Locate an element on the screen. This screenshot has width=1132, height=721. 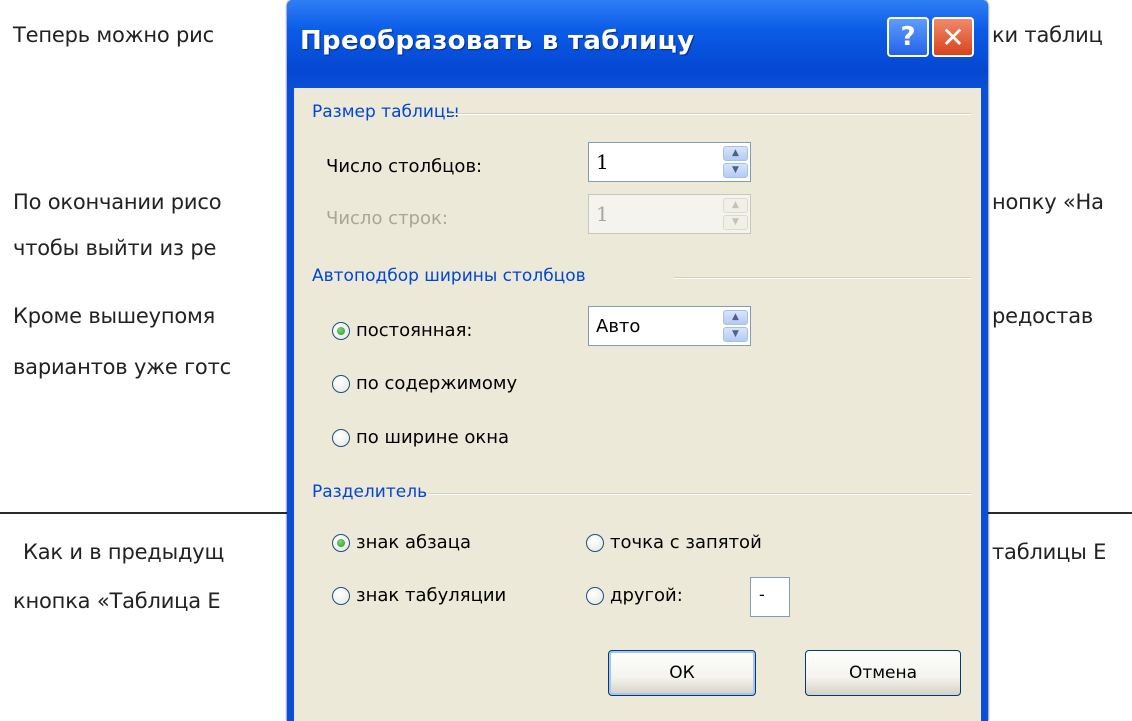
rows-value: 1 is located at coordinates (602, 214).